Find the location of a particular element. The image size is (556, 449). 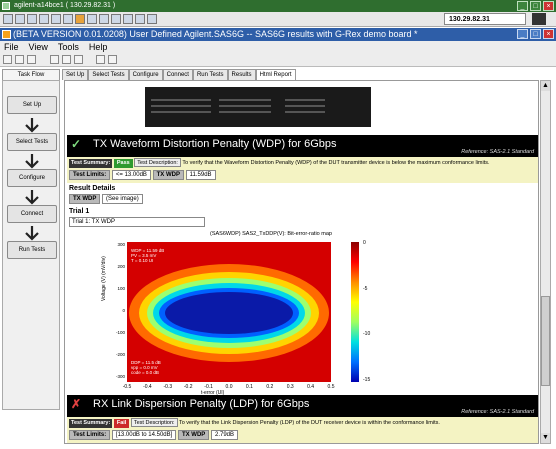

taskflow-connect-button: Connect is located at coordinates (32, 214).